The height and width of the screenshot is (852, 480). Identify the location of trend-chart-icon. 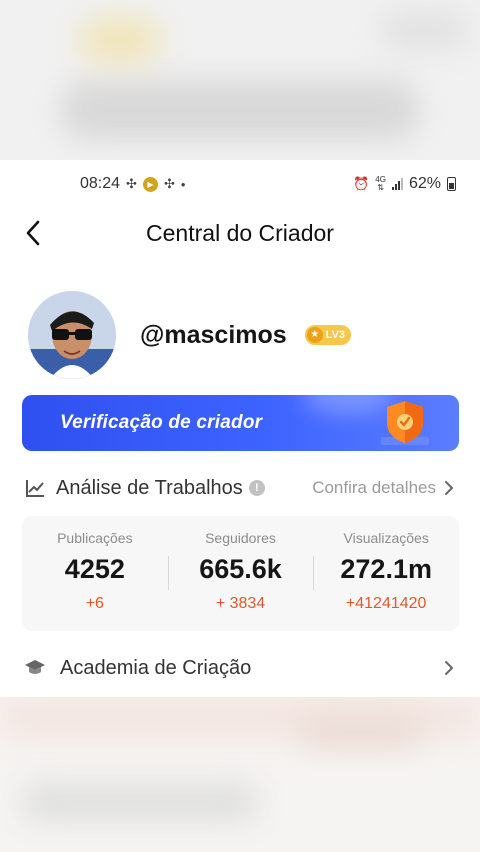
(35, 488).